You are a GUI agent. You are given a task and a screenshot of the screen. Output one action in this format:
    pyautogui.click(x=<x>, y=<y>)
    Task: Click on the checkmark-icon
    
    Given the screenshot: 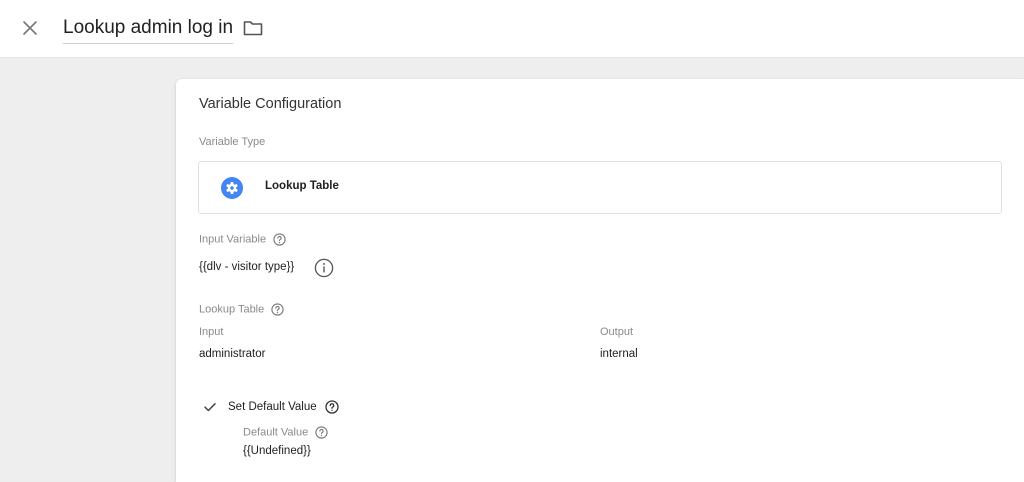 What is the action you would take?
    pyautogui.click(x=210, y=407)
    